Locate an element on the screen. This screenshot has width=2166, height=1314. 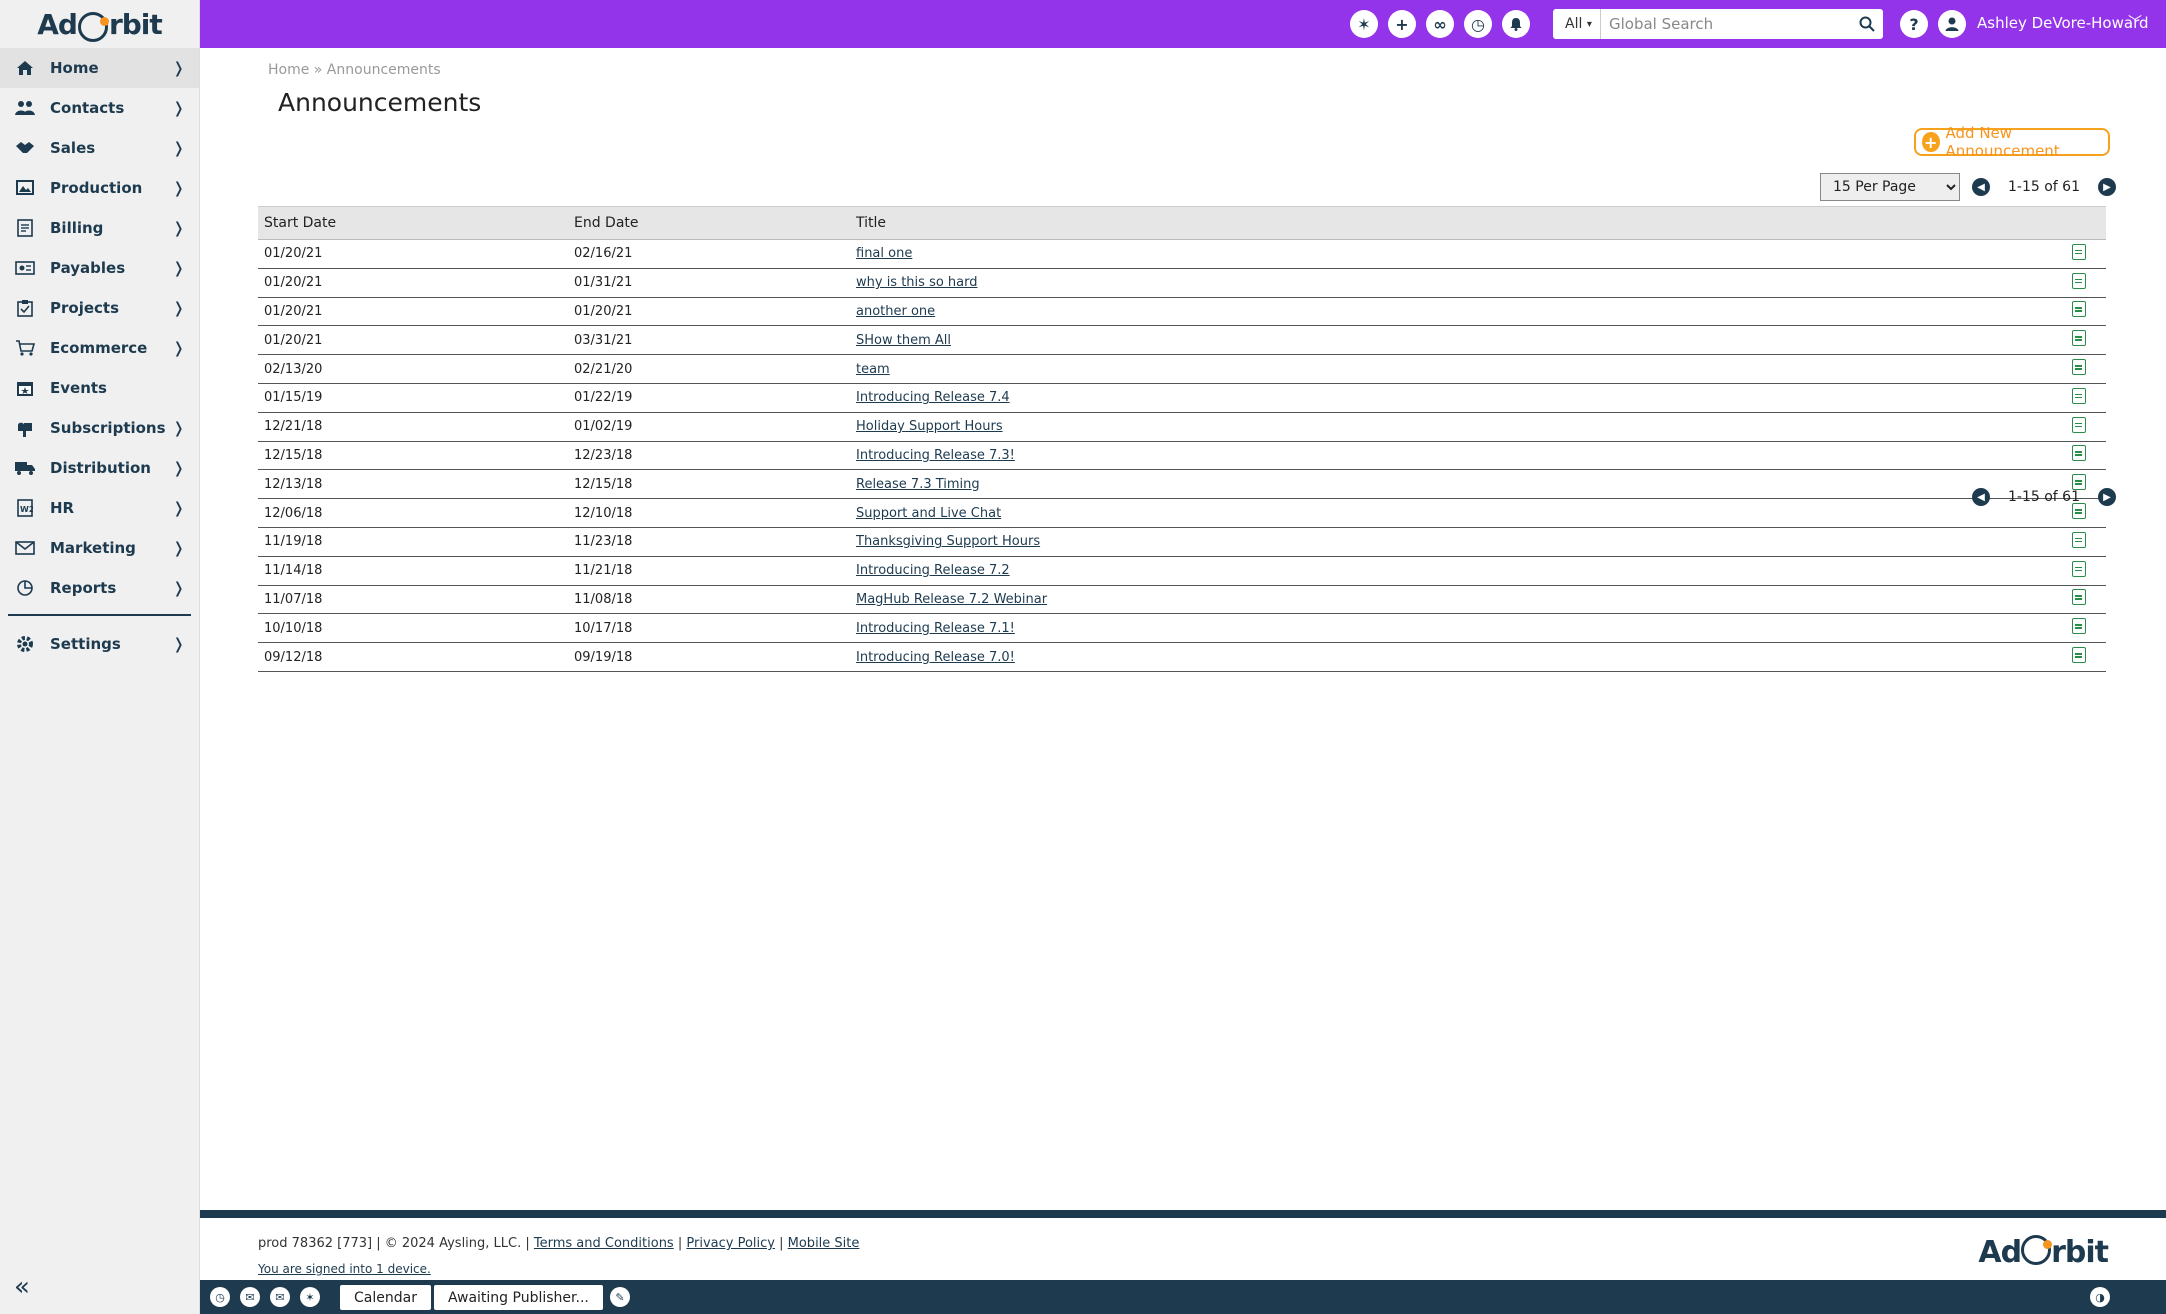
table-header-row: Start Date End Date Title is located at coordinates (1182, 223).